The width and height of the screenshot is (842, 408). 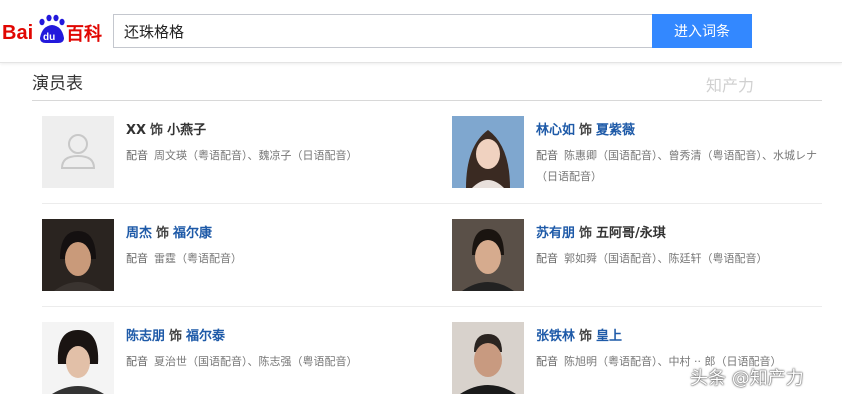 I want to click on watermark: 头条 @知产力, so click(x=747, y=378).